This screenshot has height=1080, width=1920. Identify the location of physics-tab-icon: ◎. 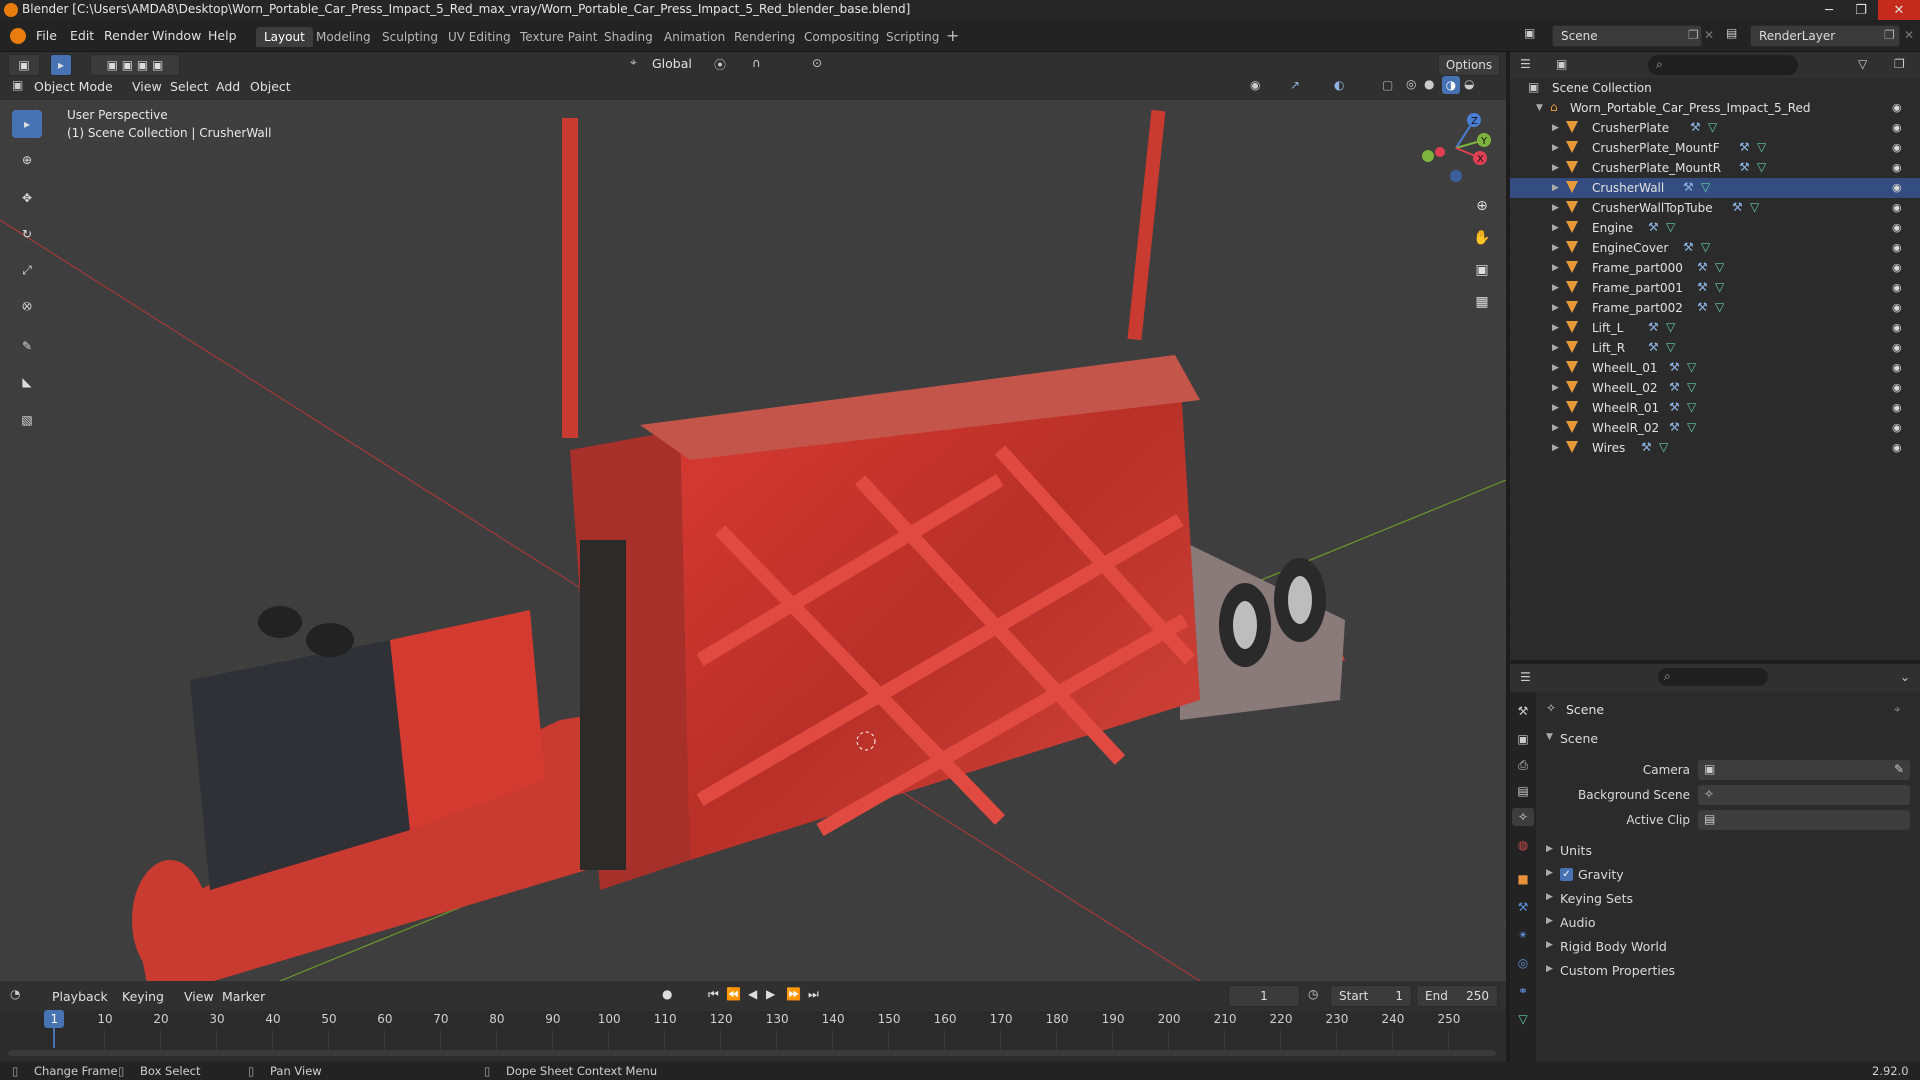
(1523, 963).